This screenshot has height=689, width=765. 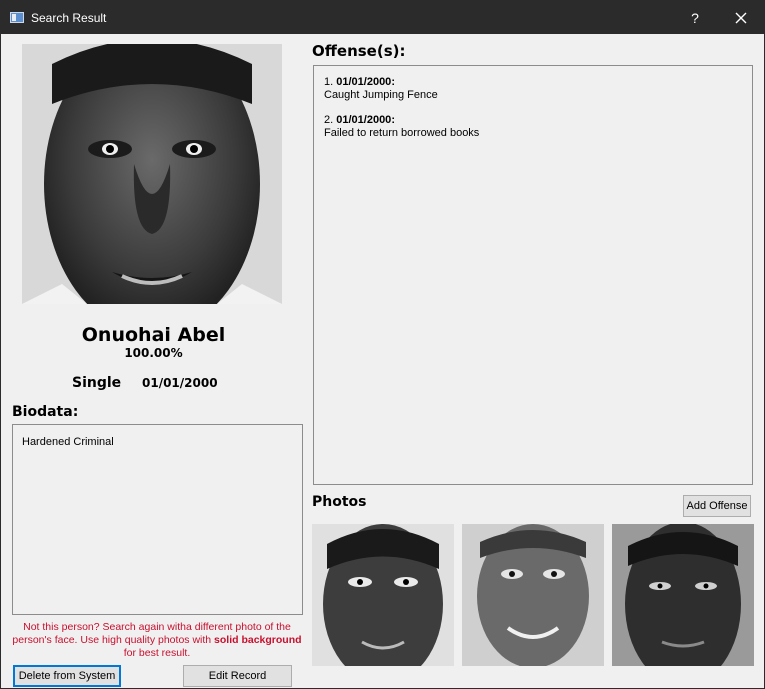 What do you see at coordinates (402, 133) in the screenshot?
I see `offense-description: Failed to return borrowed books` at bounding box center [402, 133].